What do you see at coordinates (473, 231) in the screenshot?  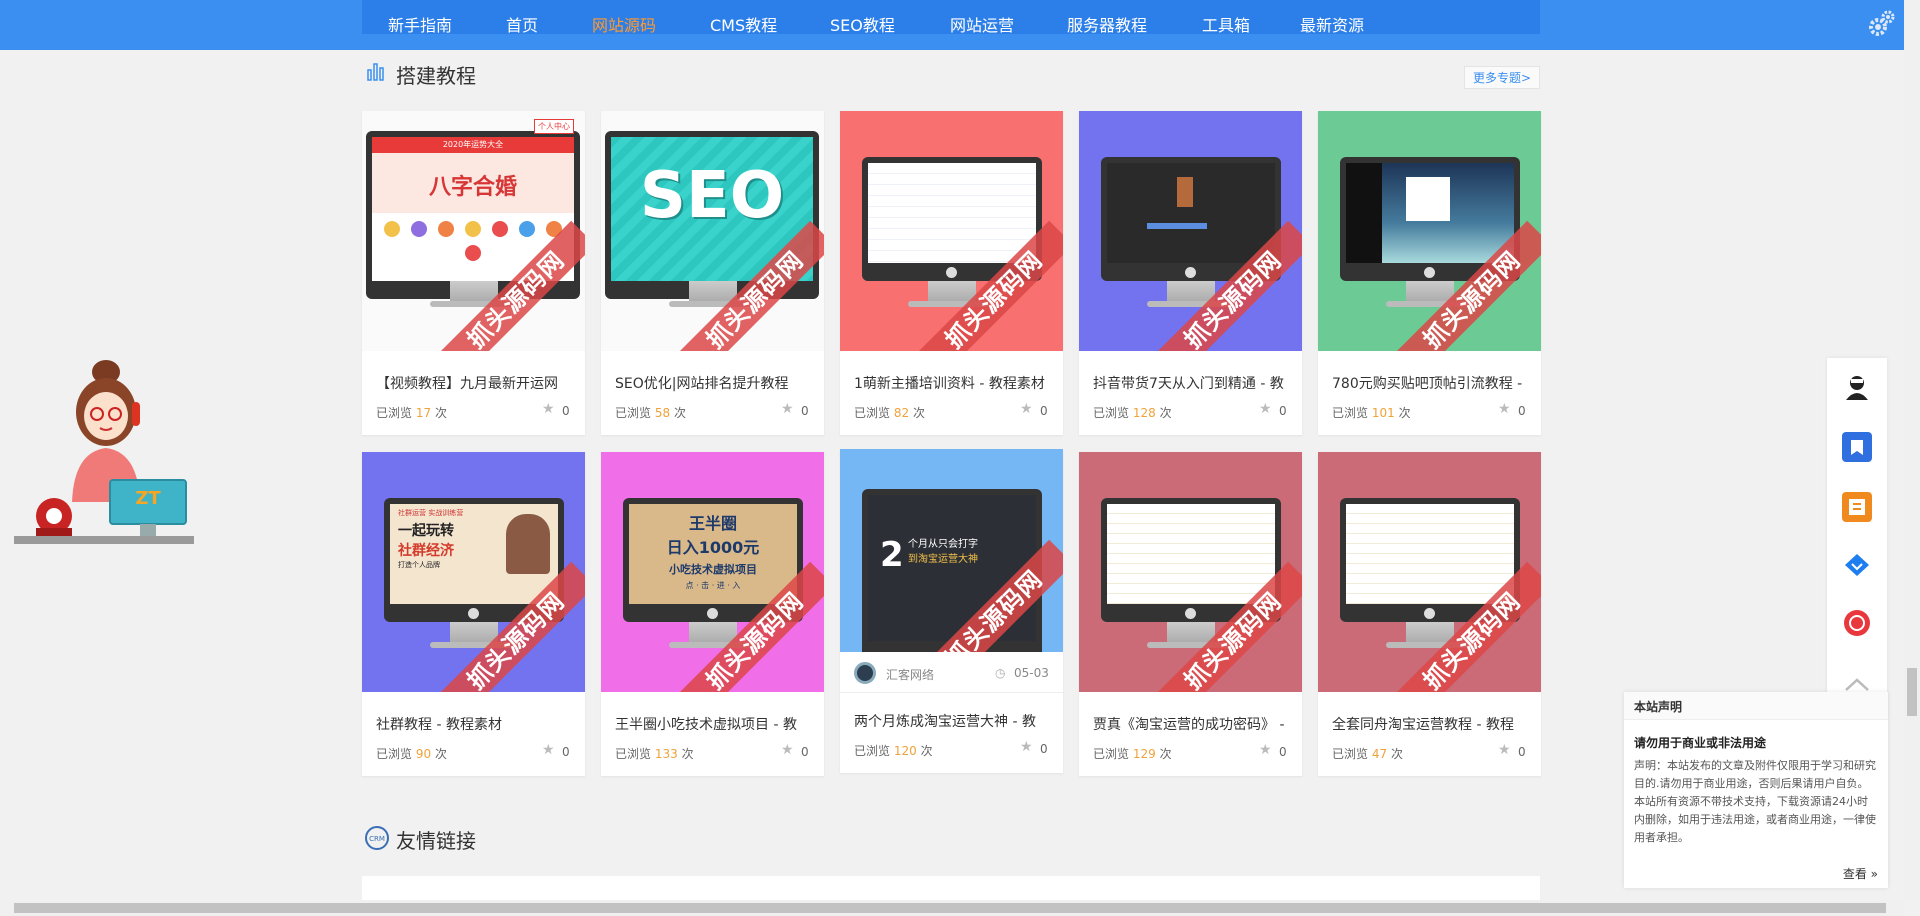 I see `card-thumbnail: 2020年运势大全 八字合婚 个人中心 抓头源码网` at bounding box center [473, 231].